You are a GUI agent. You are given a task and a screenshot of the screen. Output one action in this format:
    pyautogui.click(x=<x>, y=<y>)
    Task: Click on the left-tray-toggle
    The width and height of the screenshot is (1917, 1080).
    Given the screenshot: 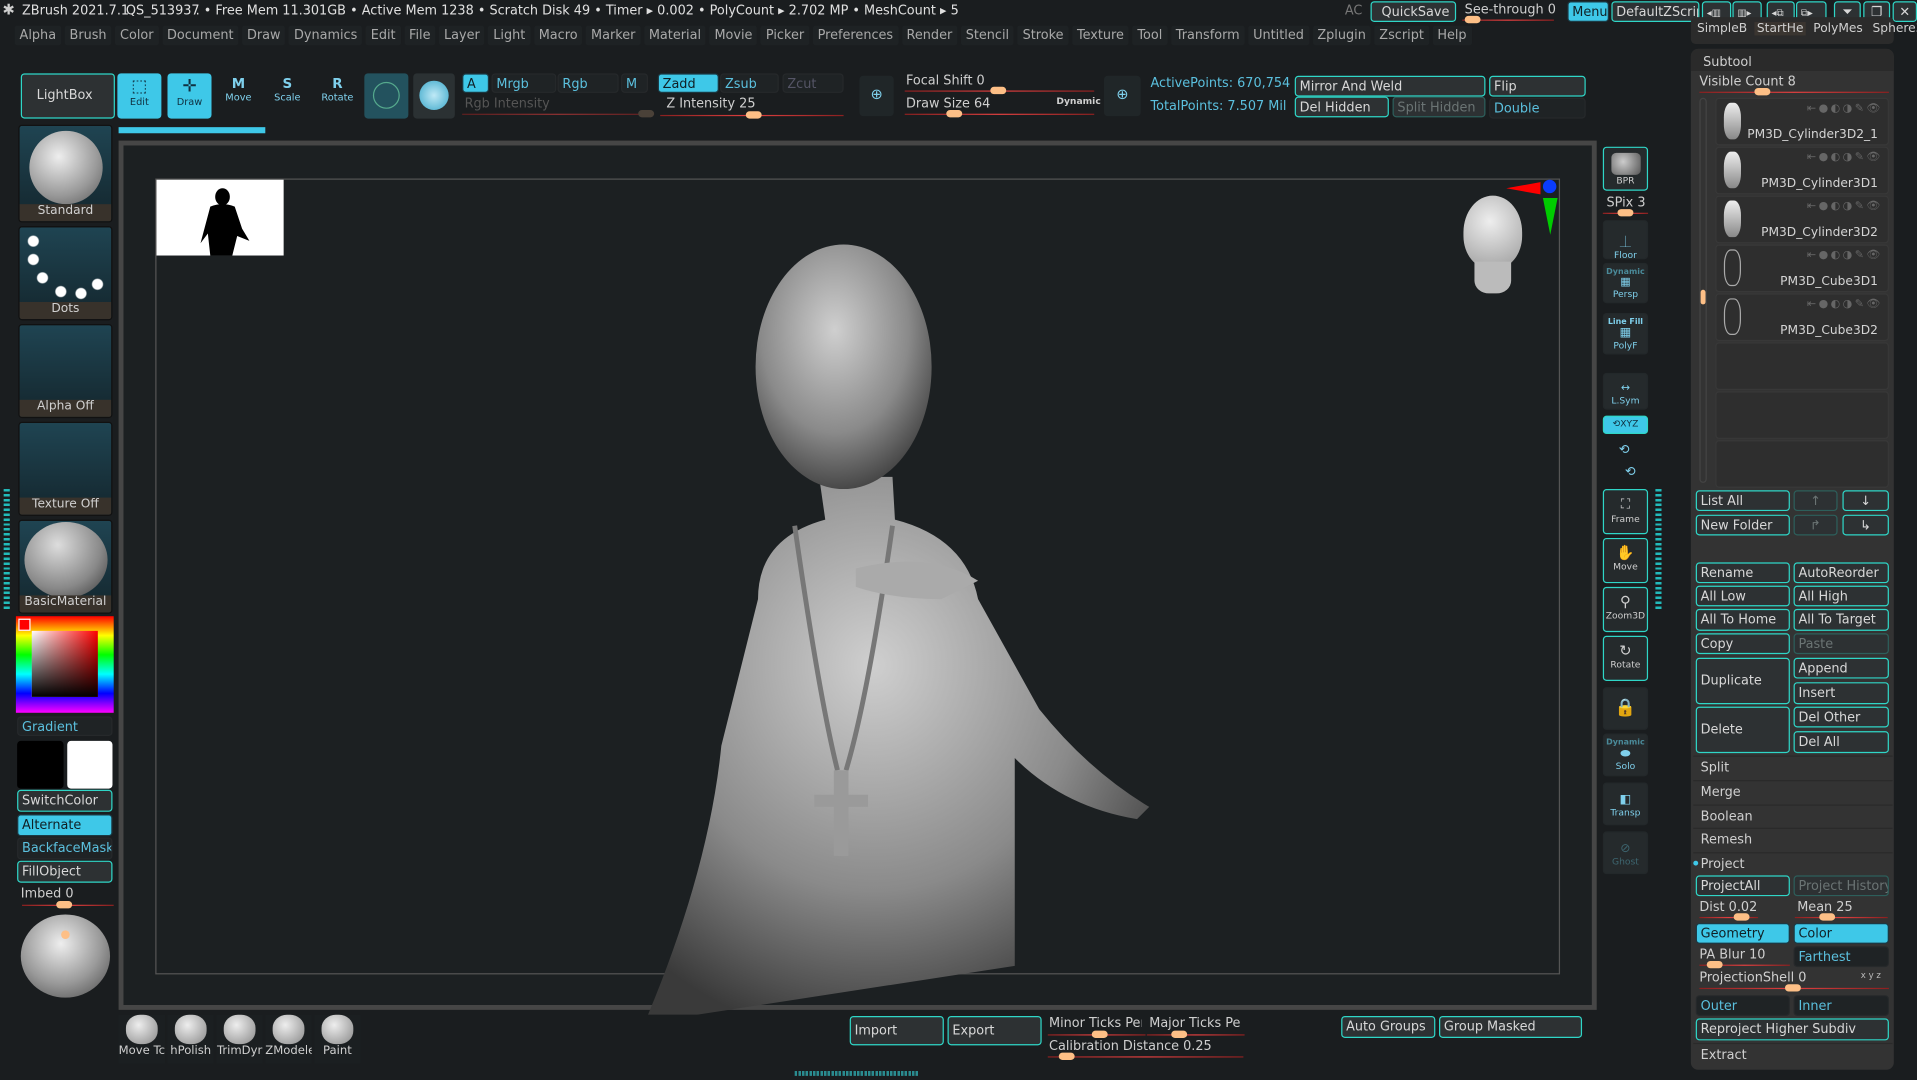 What is the action you would take?
    pyautogui.click(x=6, y=550)
    